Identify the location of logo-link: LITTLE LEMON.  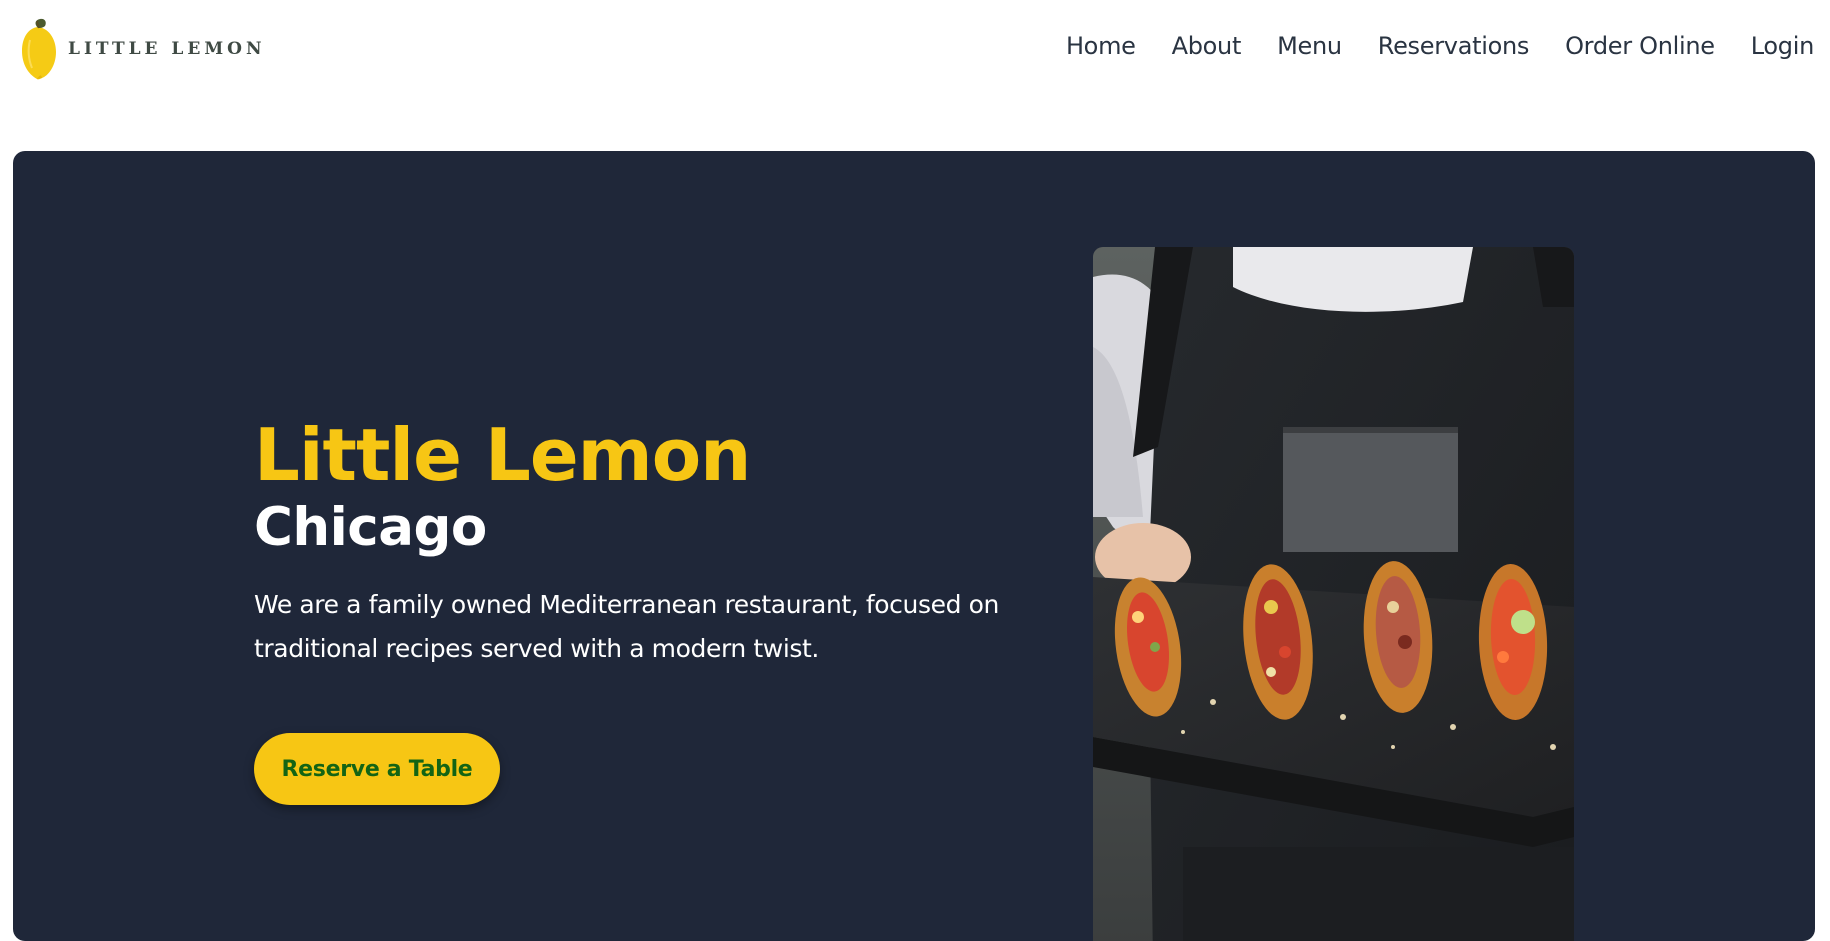
(142, 49).